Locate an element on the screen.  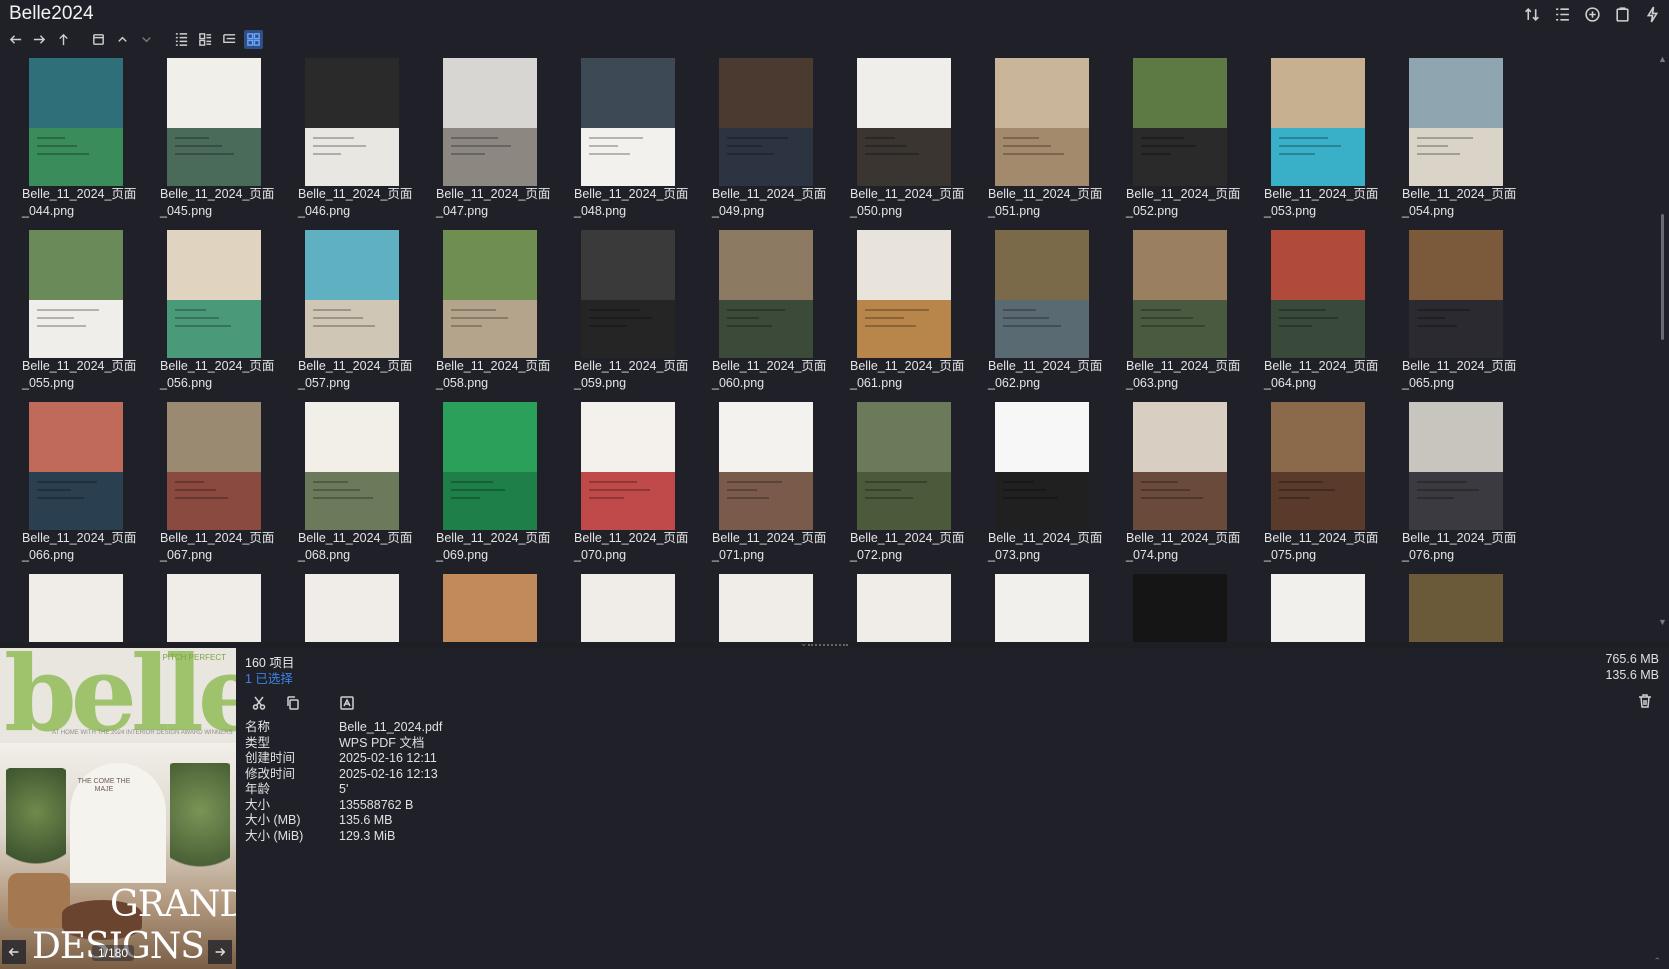
file-tile: Belle_11_2024_页面 _048.png is located at coordinates (633, 140).